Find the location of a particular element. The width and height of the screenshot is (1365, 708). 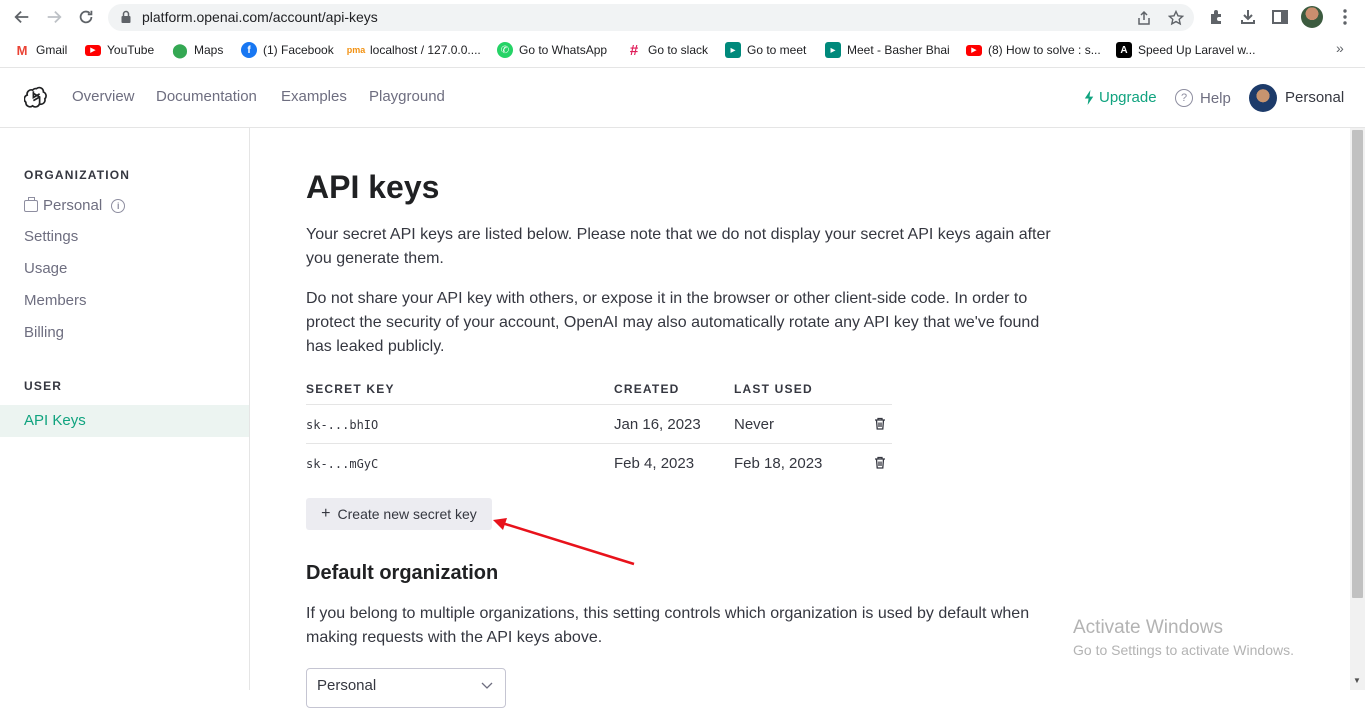

url-text: platform.openai.com/account/api-keys is located at coordinates (260, 17).